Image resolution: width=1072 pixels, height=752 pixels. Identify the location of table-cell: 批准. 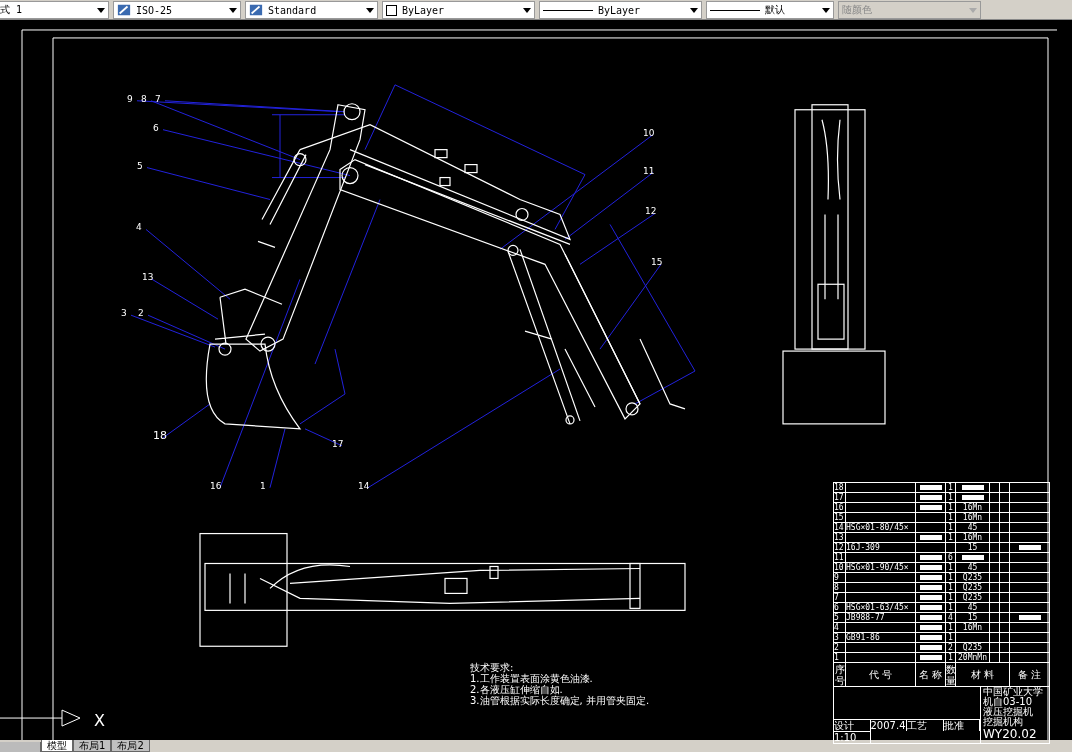
(961, 725).